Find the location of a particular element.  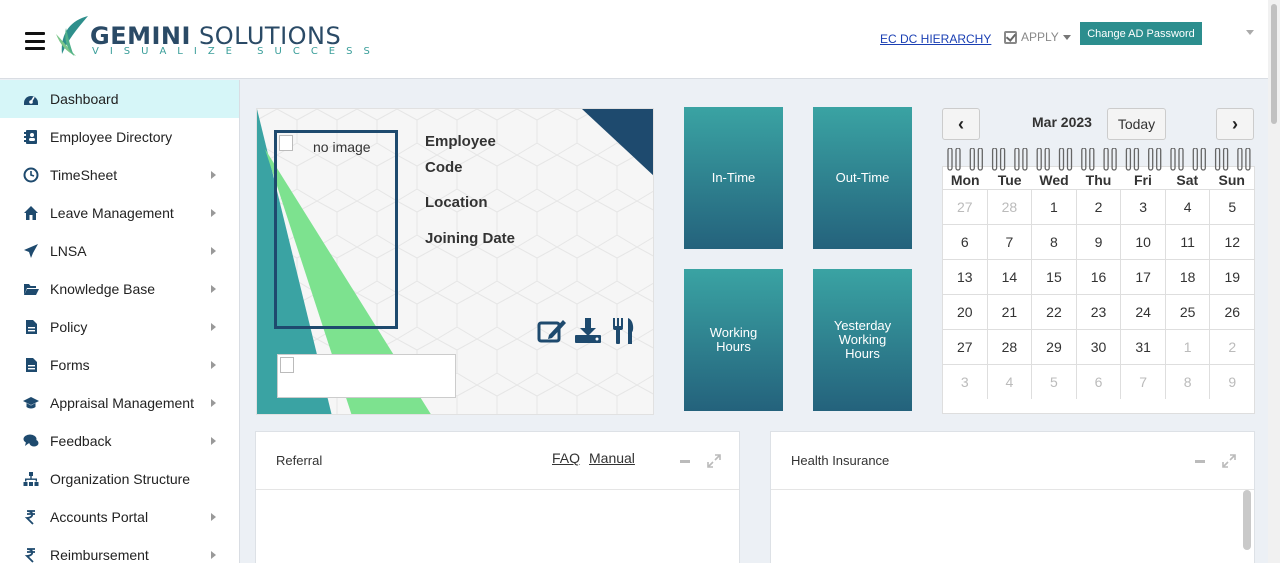

address-book-icon is located at coordinates (31, 137).